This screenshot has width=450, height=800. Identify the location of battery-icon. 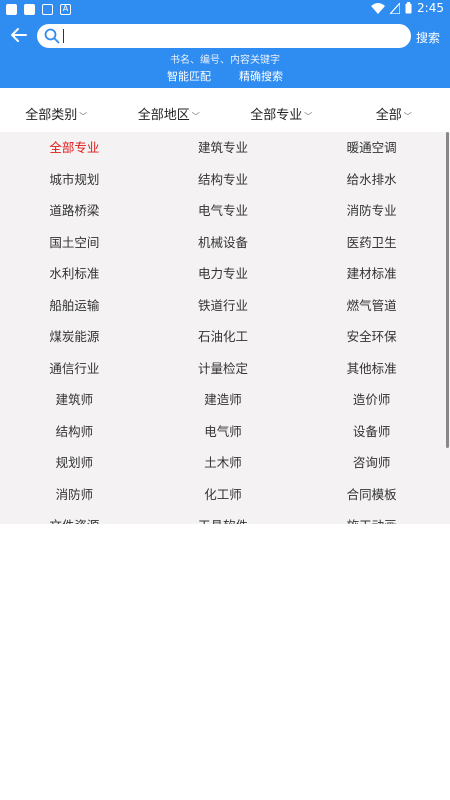
(408, 8).